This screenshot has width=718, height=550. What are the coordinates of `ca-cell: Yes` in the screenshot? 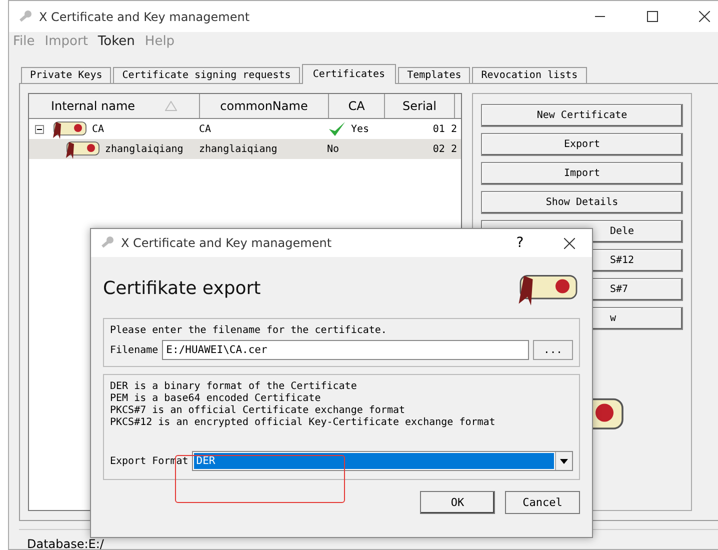 It's located at (354, 129).